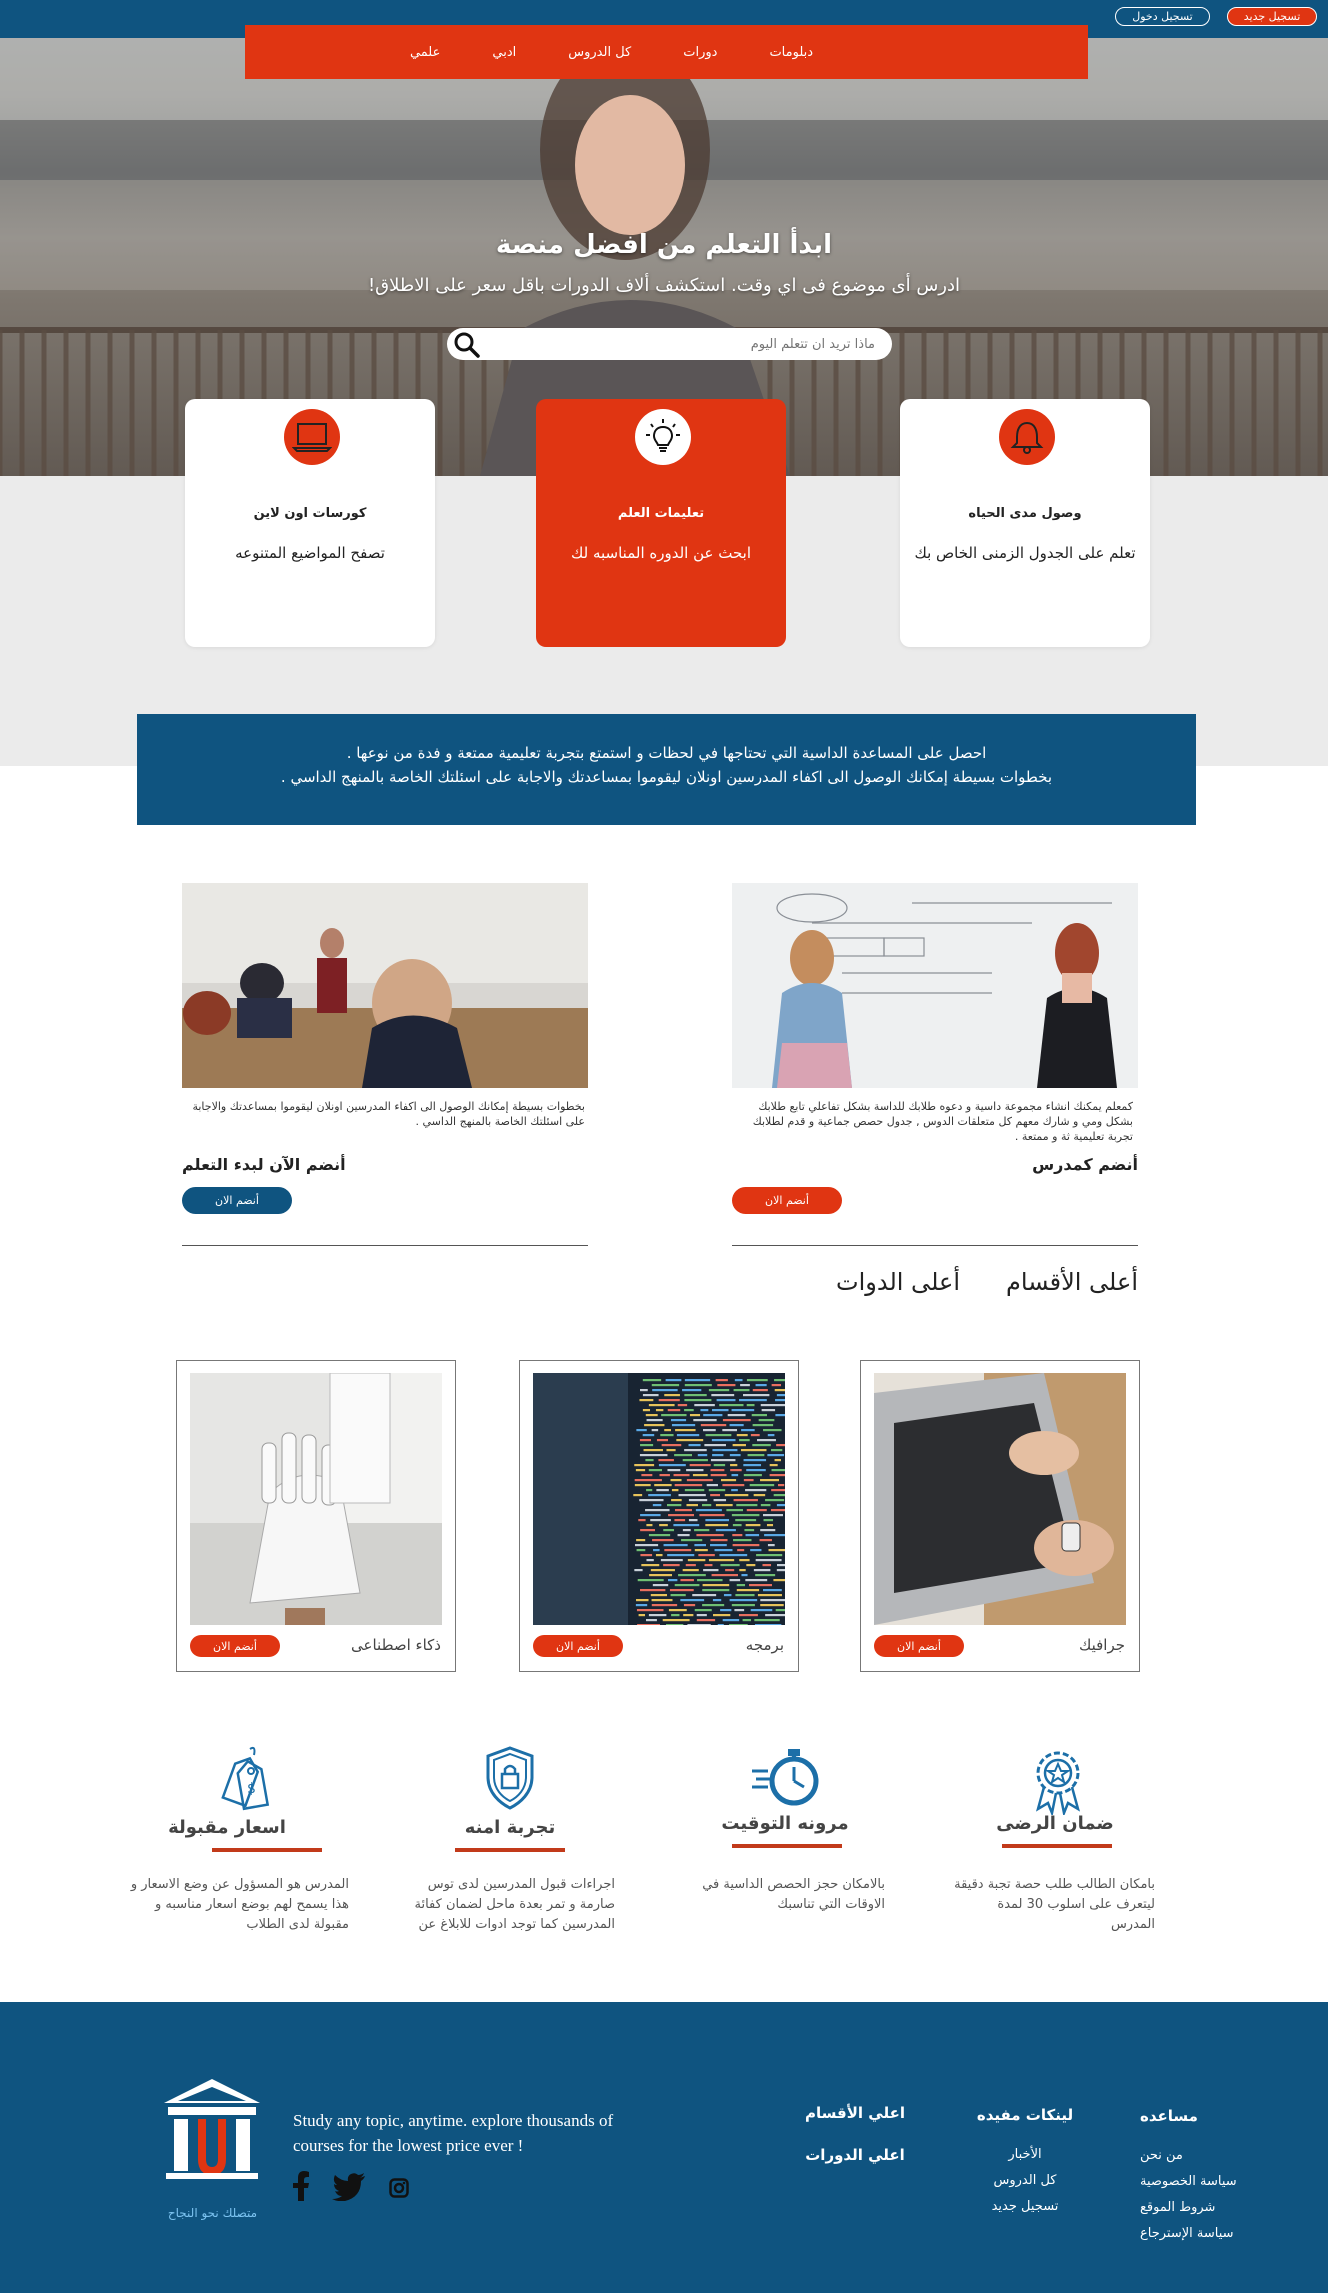  I want to click on main-nav: دبلومات دورات كل الدروس ادبي علمي, so click(666, 52).